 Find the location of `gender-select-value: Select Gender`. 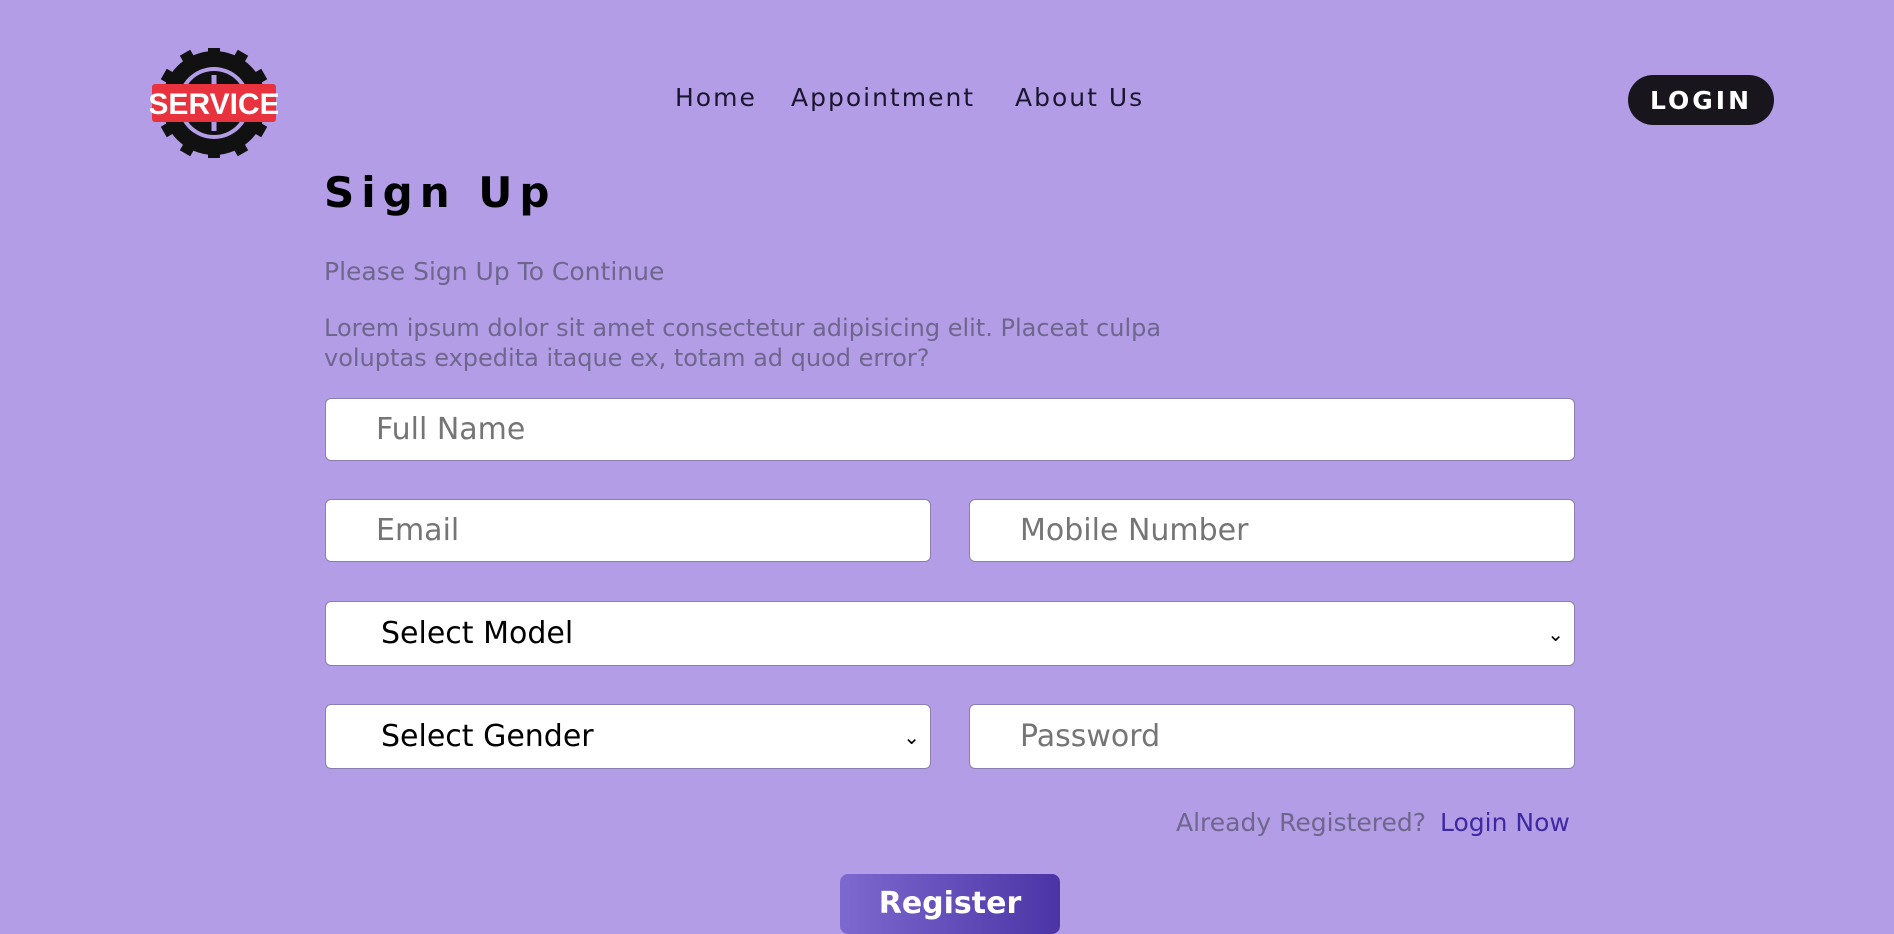

gender-select-value: Select Gender is located at coordinates (487, 736).